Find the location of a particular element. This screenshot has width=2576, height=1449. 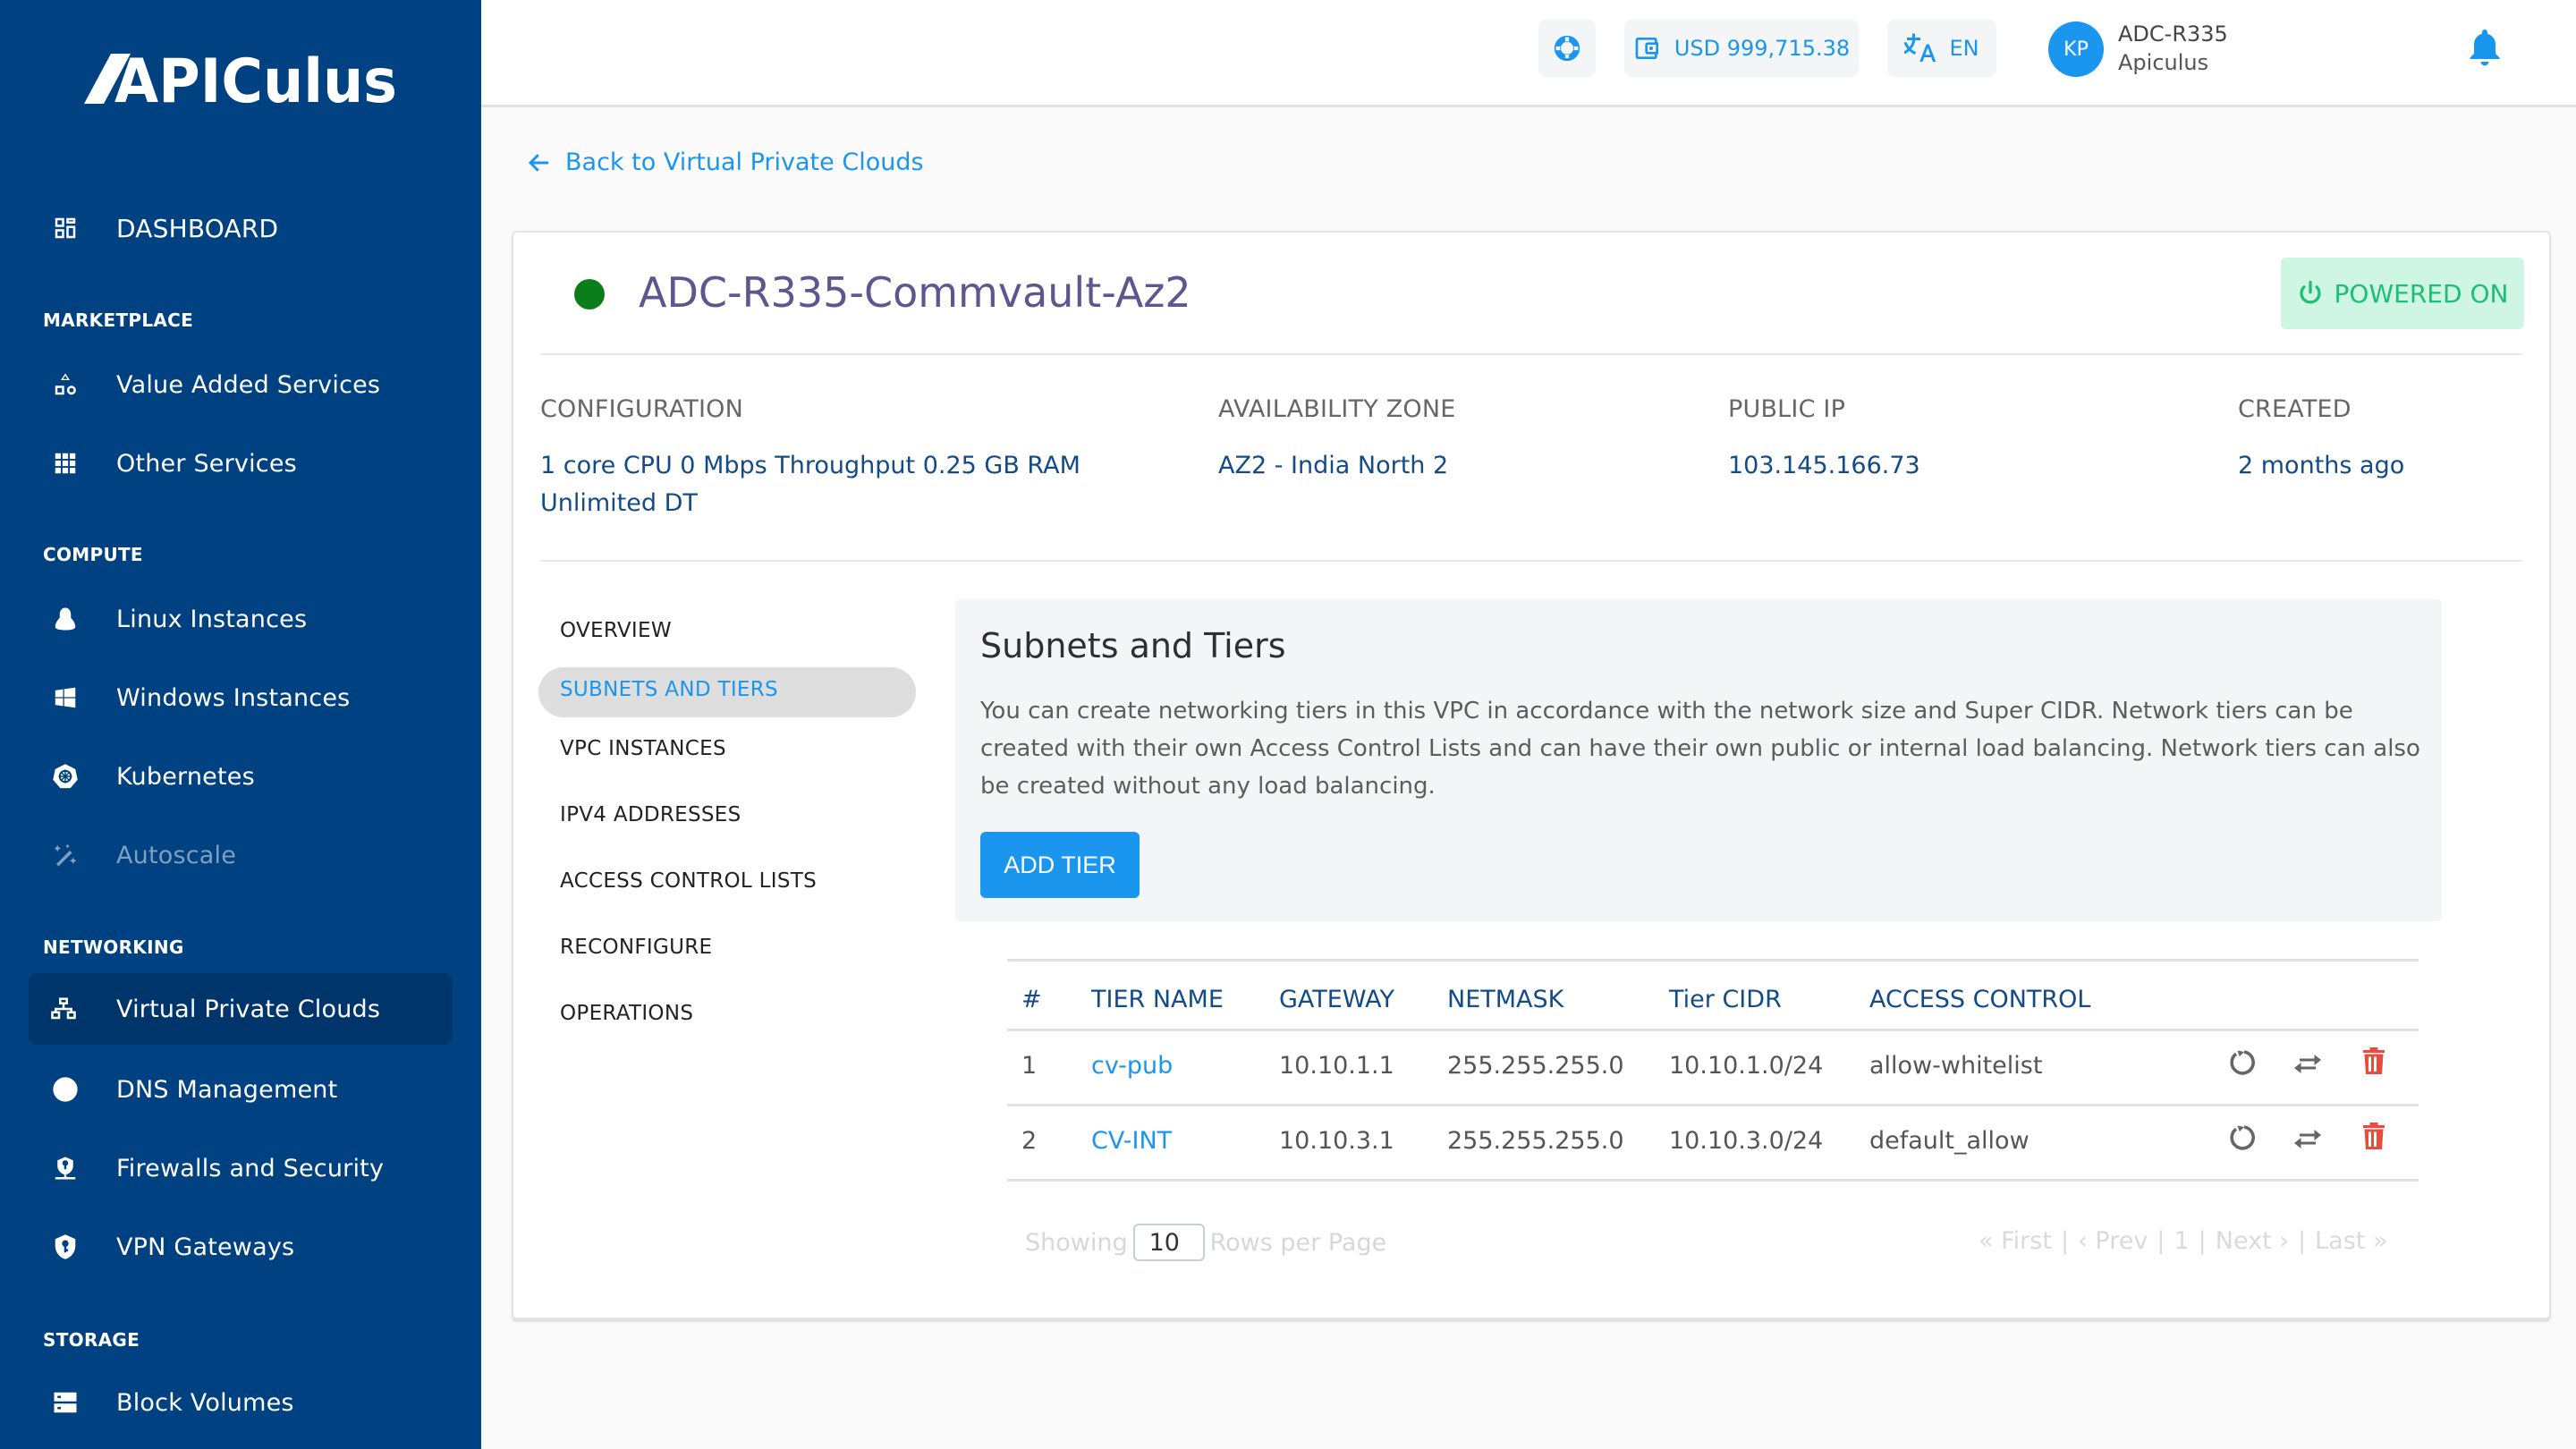

sidebar-item-label: Firewalls and Security is located at coordinates (250, 1168).